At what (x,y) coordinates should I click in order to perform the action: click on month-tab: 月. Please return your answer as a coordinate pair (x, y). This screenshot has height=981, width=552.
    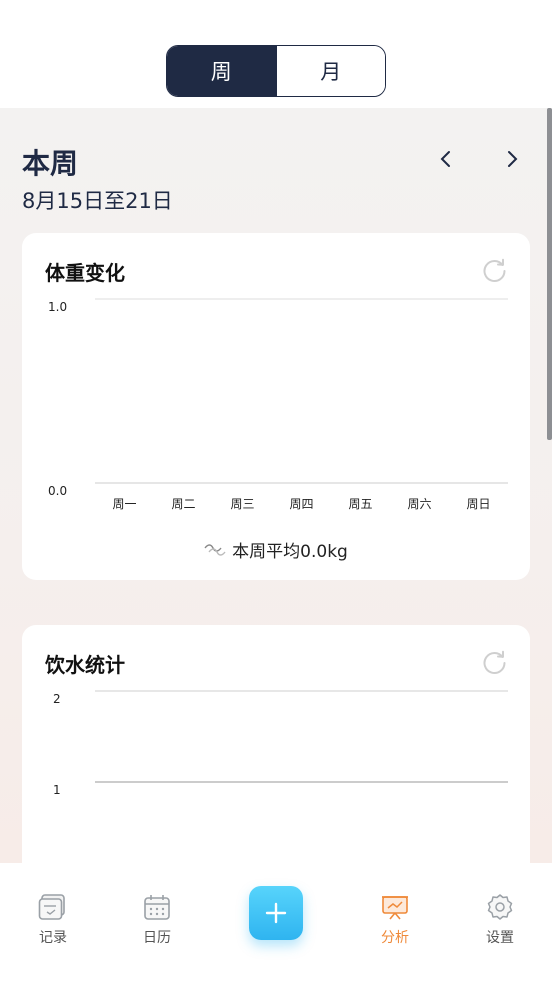
    Looking at the image, I should click on (330, 71).